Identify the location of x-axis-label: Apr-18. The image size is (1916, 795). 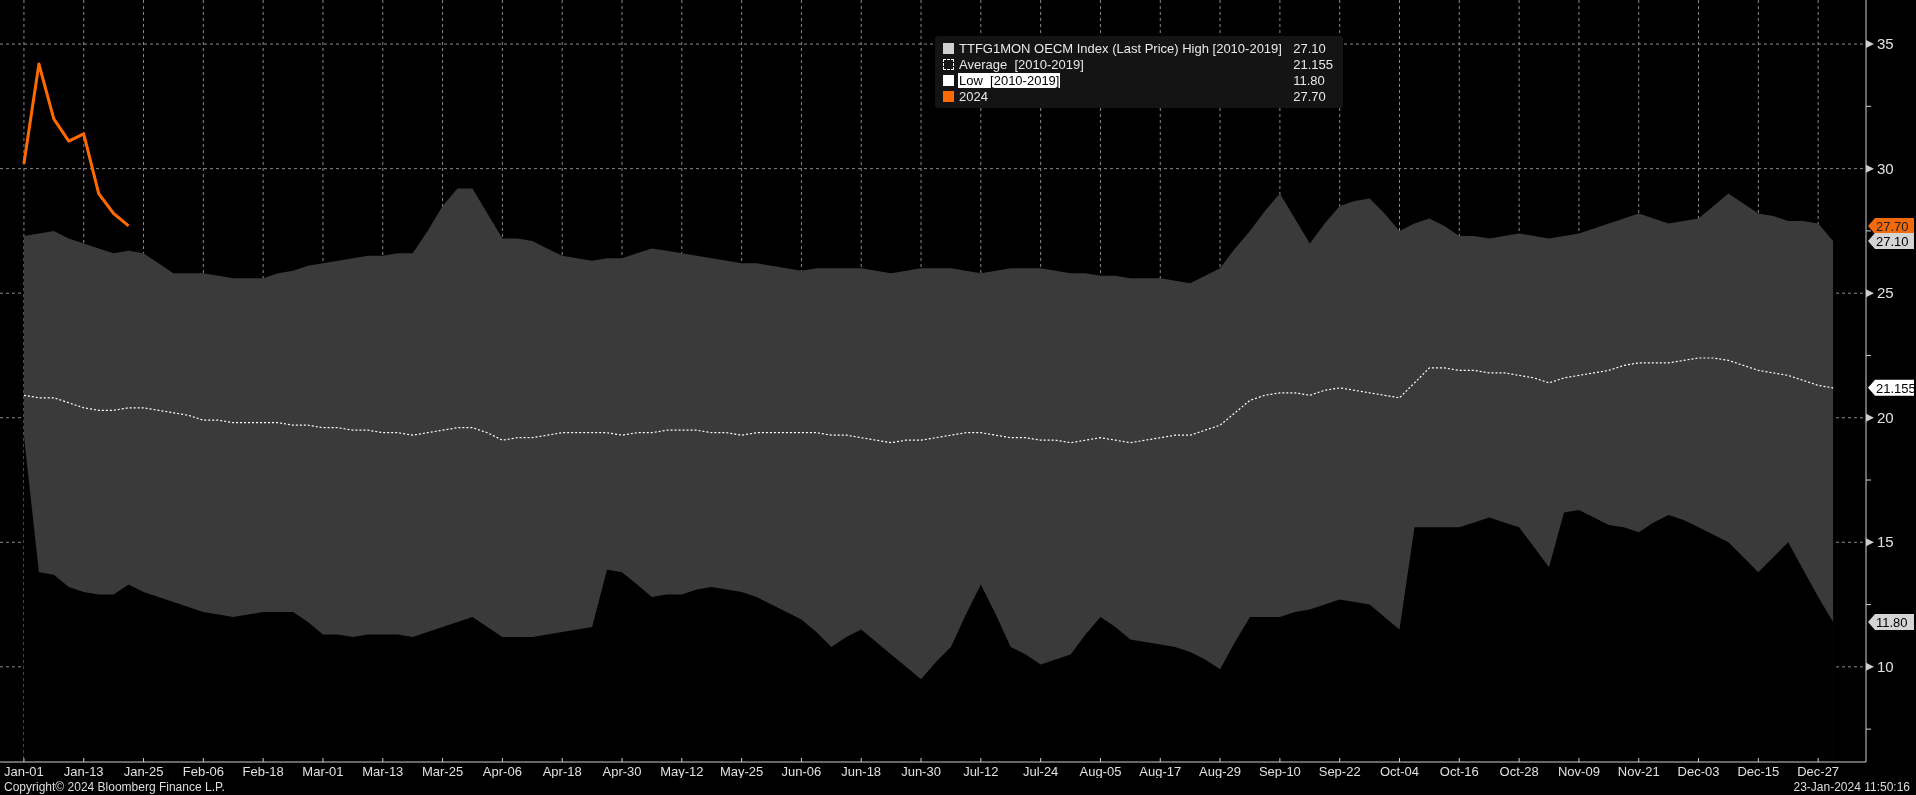
(562, 771).